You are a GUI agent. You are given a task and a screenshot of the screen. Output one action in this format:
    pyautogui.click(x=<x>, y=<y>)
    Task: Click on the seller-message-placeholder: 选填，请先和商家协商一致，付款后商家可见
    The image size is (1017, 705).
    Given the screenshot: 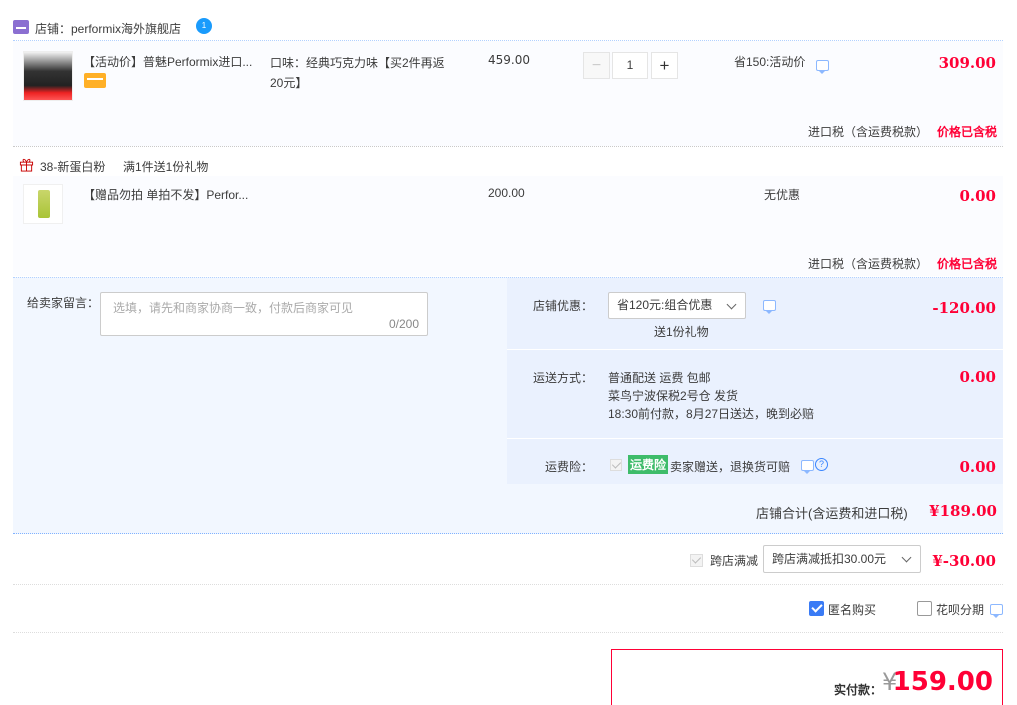 What is the action you would take?
    pyautogui.click(x=233, y=308)
    